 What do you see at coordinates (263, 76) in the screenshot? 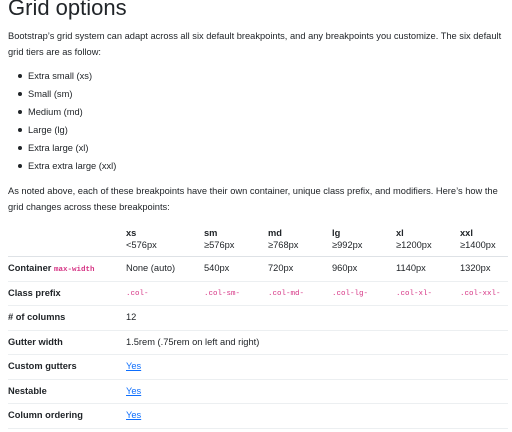
I see `list-item: Extra small (xs)` at bounding box center [263, 76].